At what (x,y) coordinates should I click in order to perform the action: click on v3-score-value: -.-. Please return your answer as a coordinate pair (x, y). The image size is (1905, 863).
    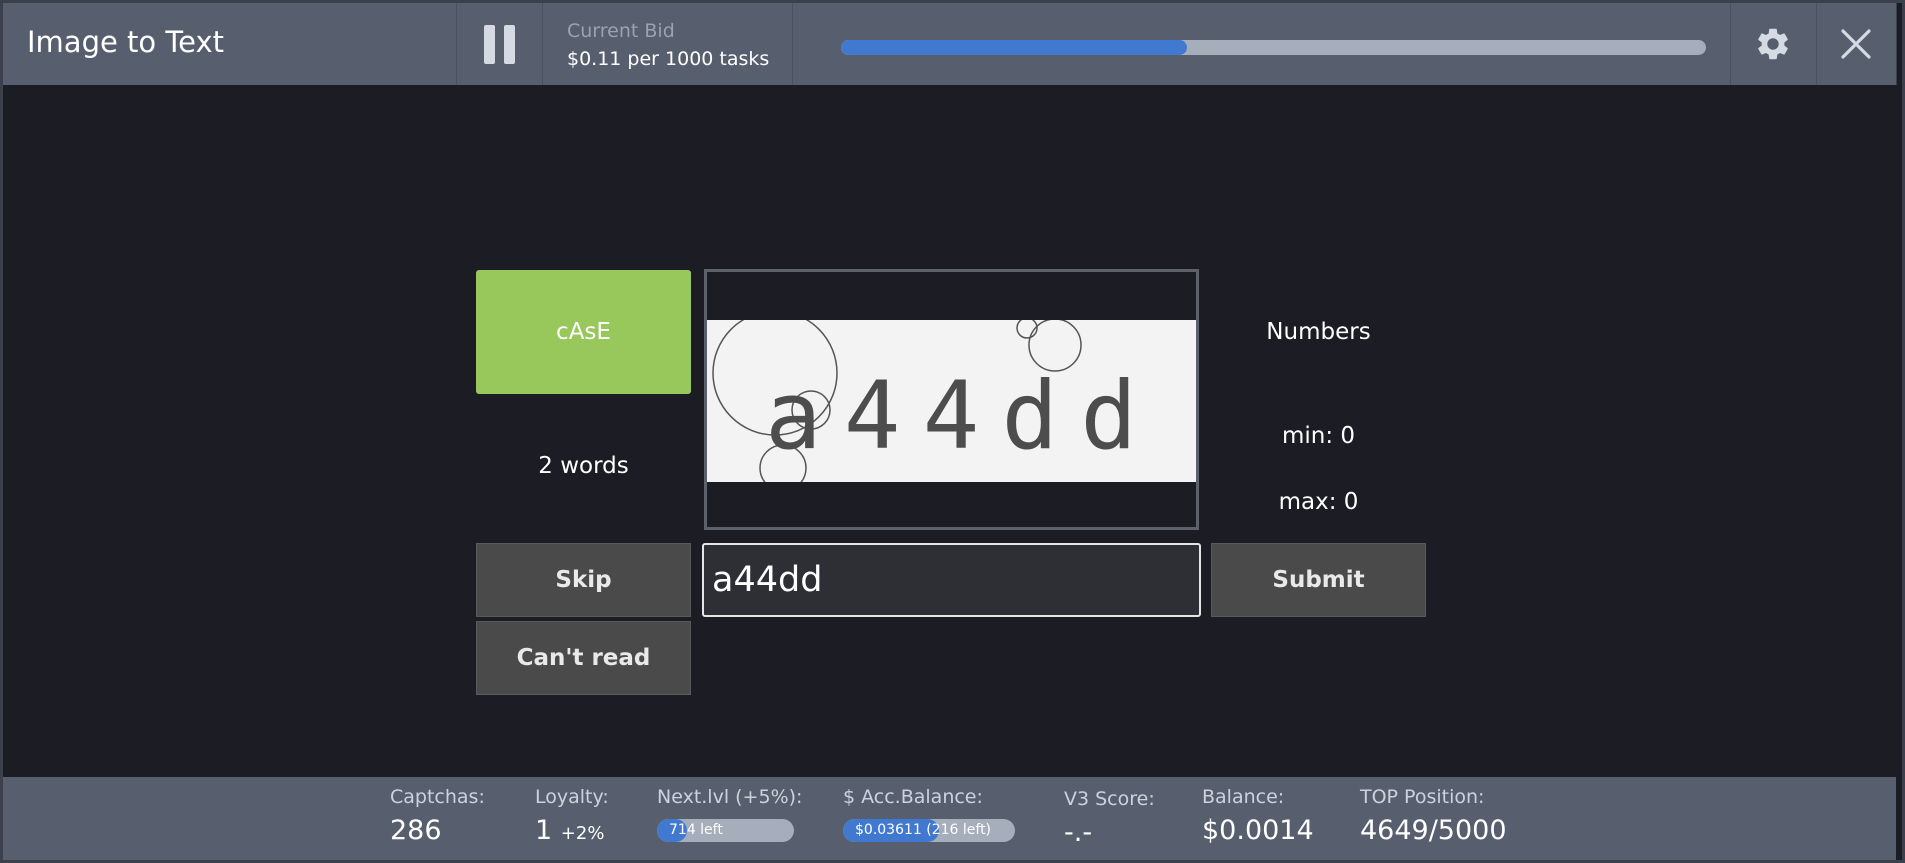
    Looking at the image, I should click on (1078, 832).